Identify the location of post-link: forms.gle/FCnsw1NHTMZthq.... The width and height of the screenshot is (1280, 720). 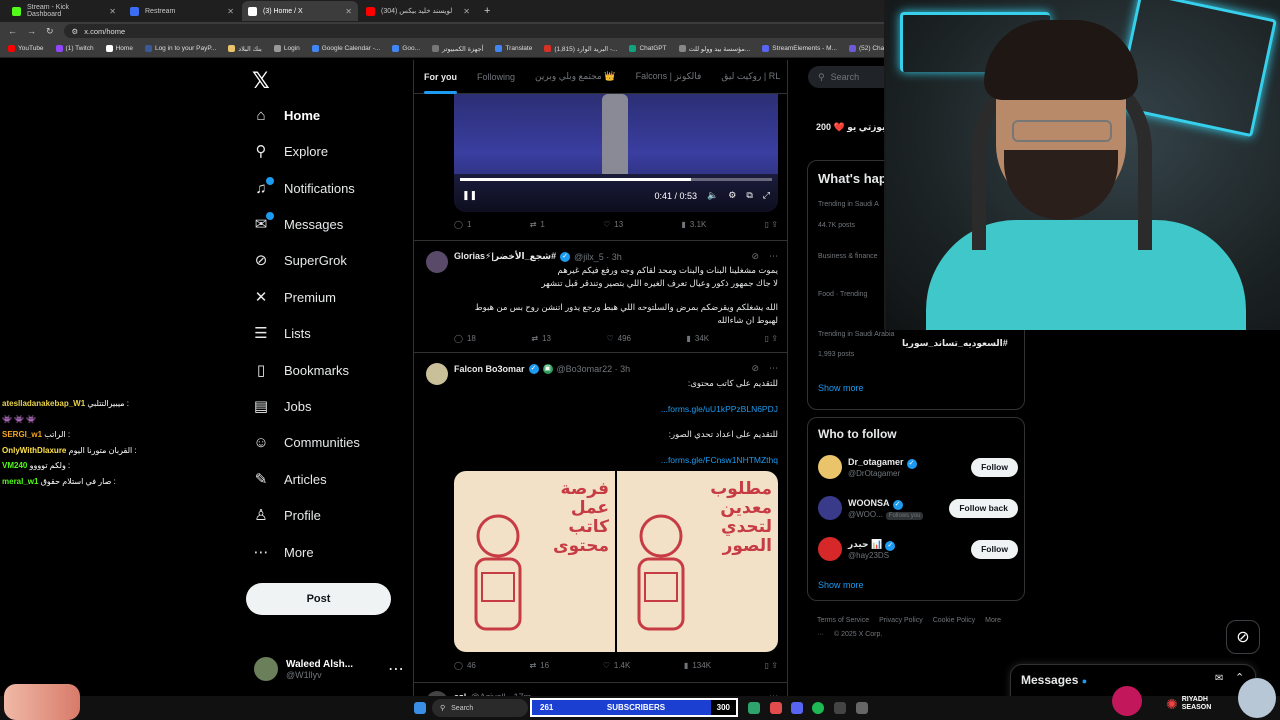
(616, 460).